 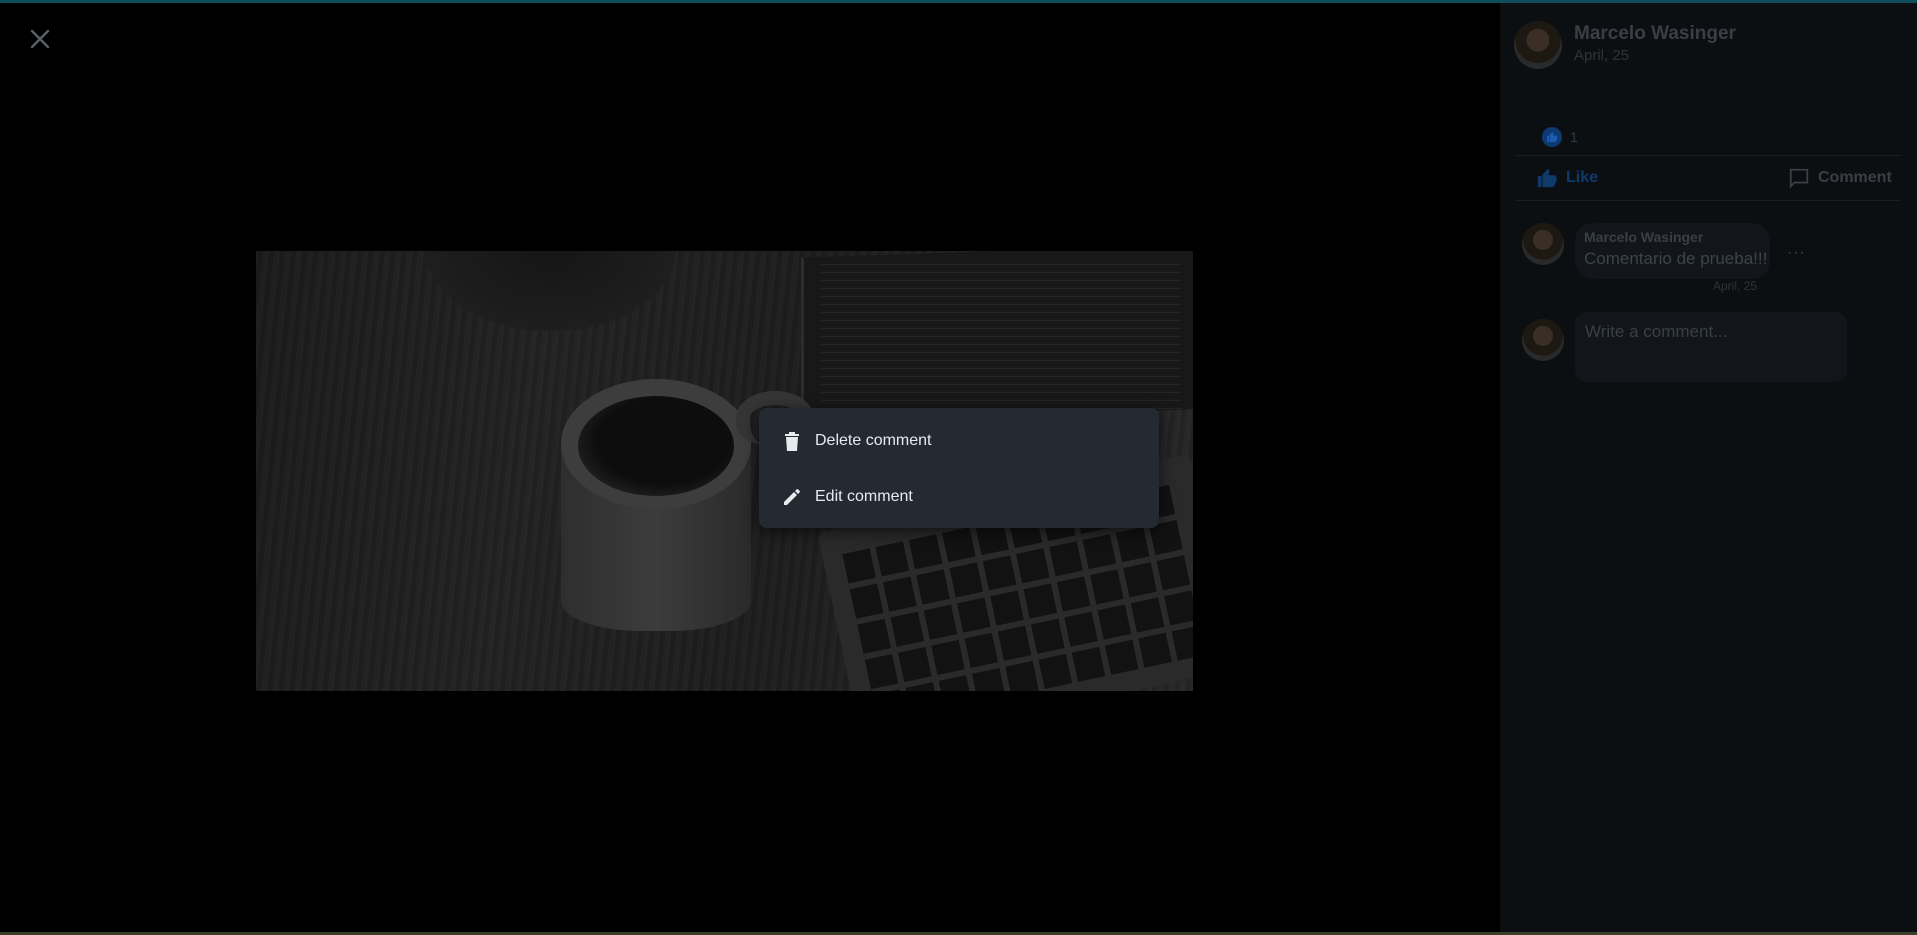 I want to click on close-icon, so click(x=40, y=39).